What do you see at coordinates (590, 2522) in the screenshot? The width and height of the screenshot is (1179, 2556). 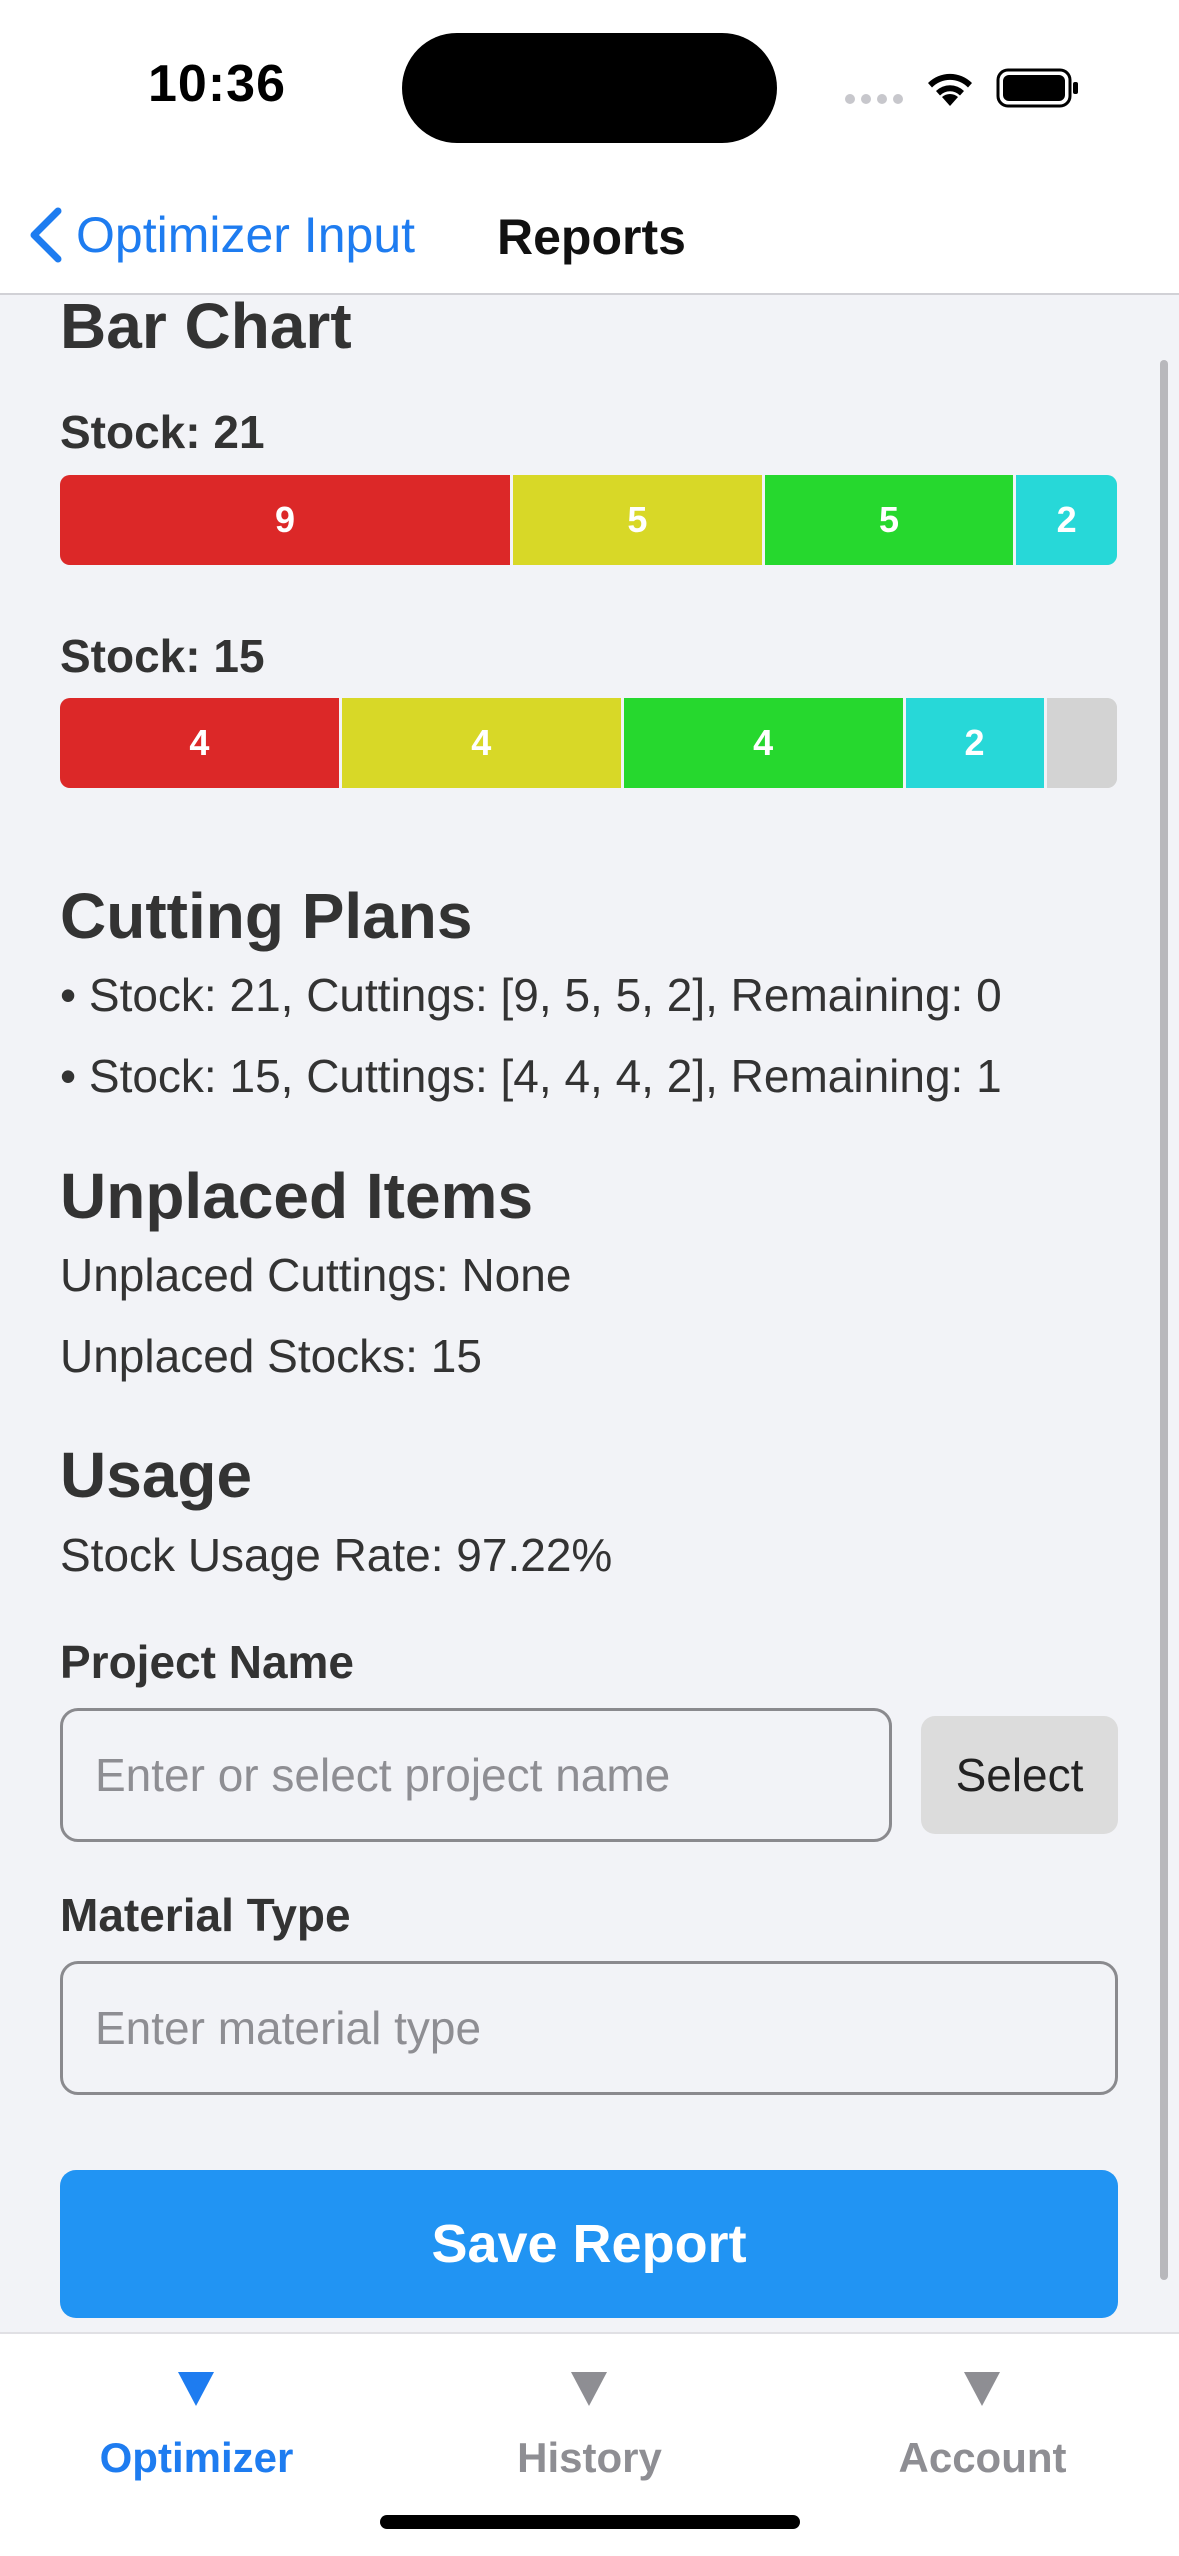 I see `home-indicator` at bounding box center [590, 2522].